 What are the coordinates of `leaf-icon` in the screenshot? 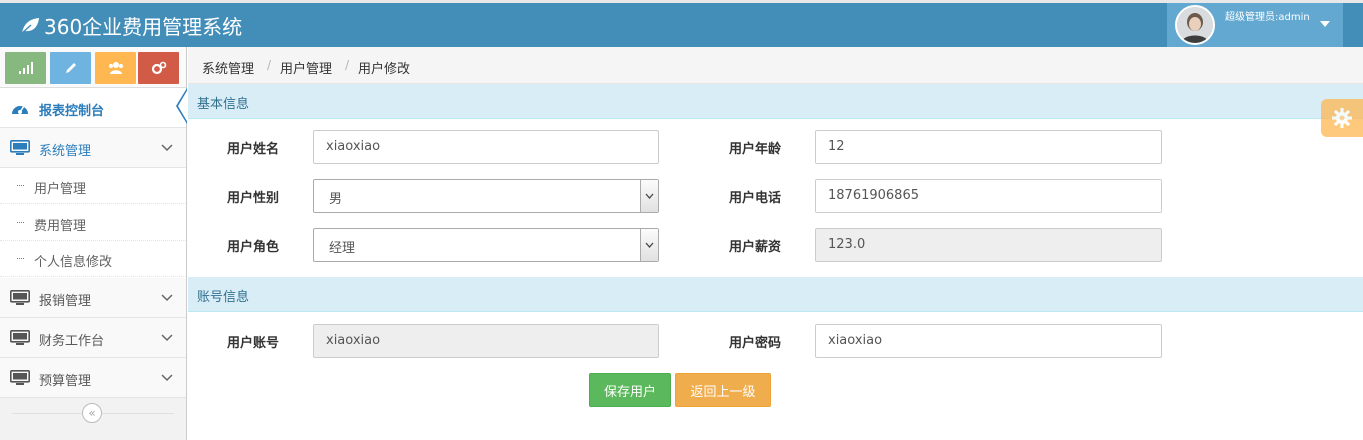 It's located at (29, 26).